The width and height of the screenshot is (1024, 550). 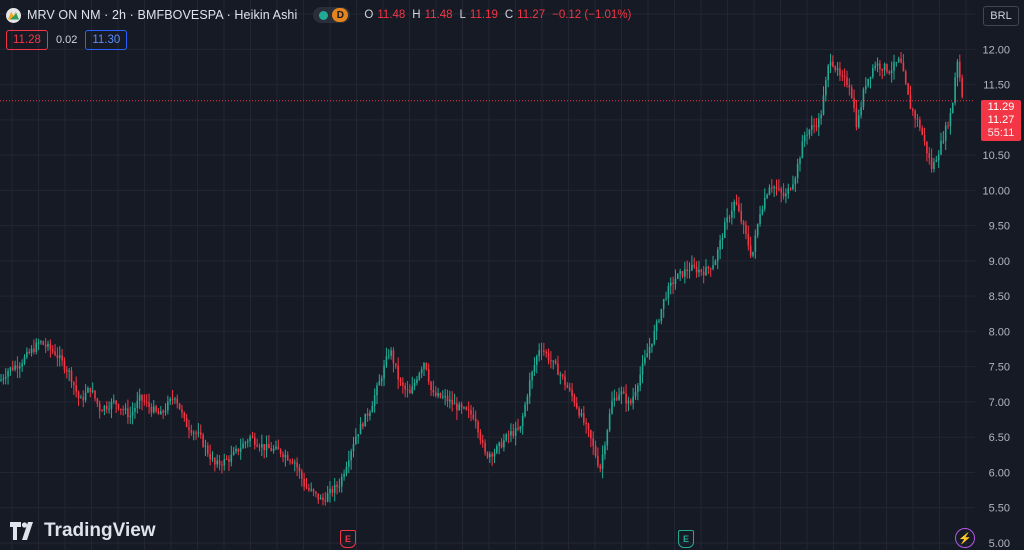 What do you see at coordinates (1001, 120) in the screenshot?
I see `last-price-tag: 11.29 11.27 55:11` at bounding box center [1001, 120].